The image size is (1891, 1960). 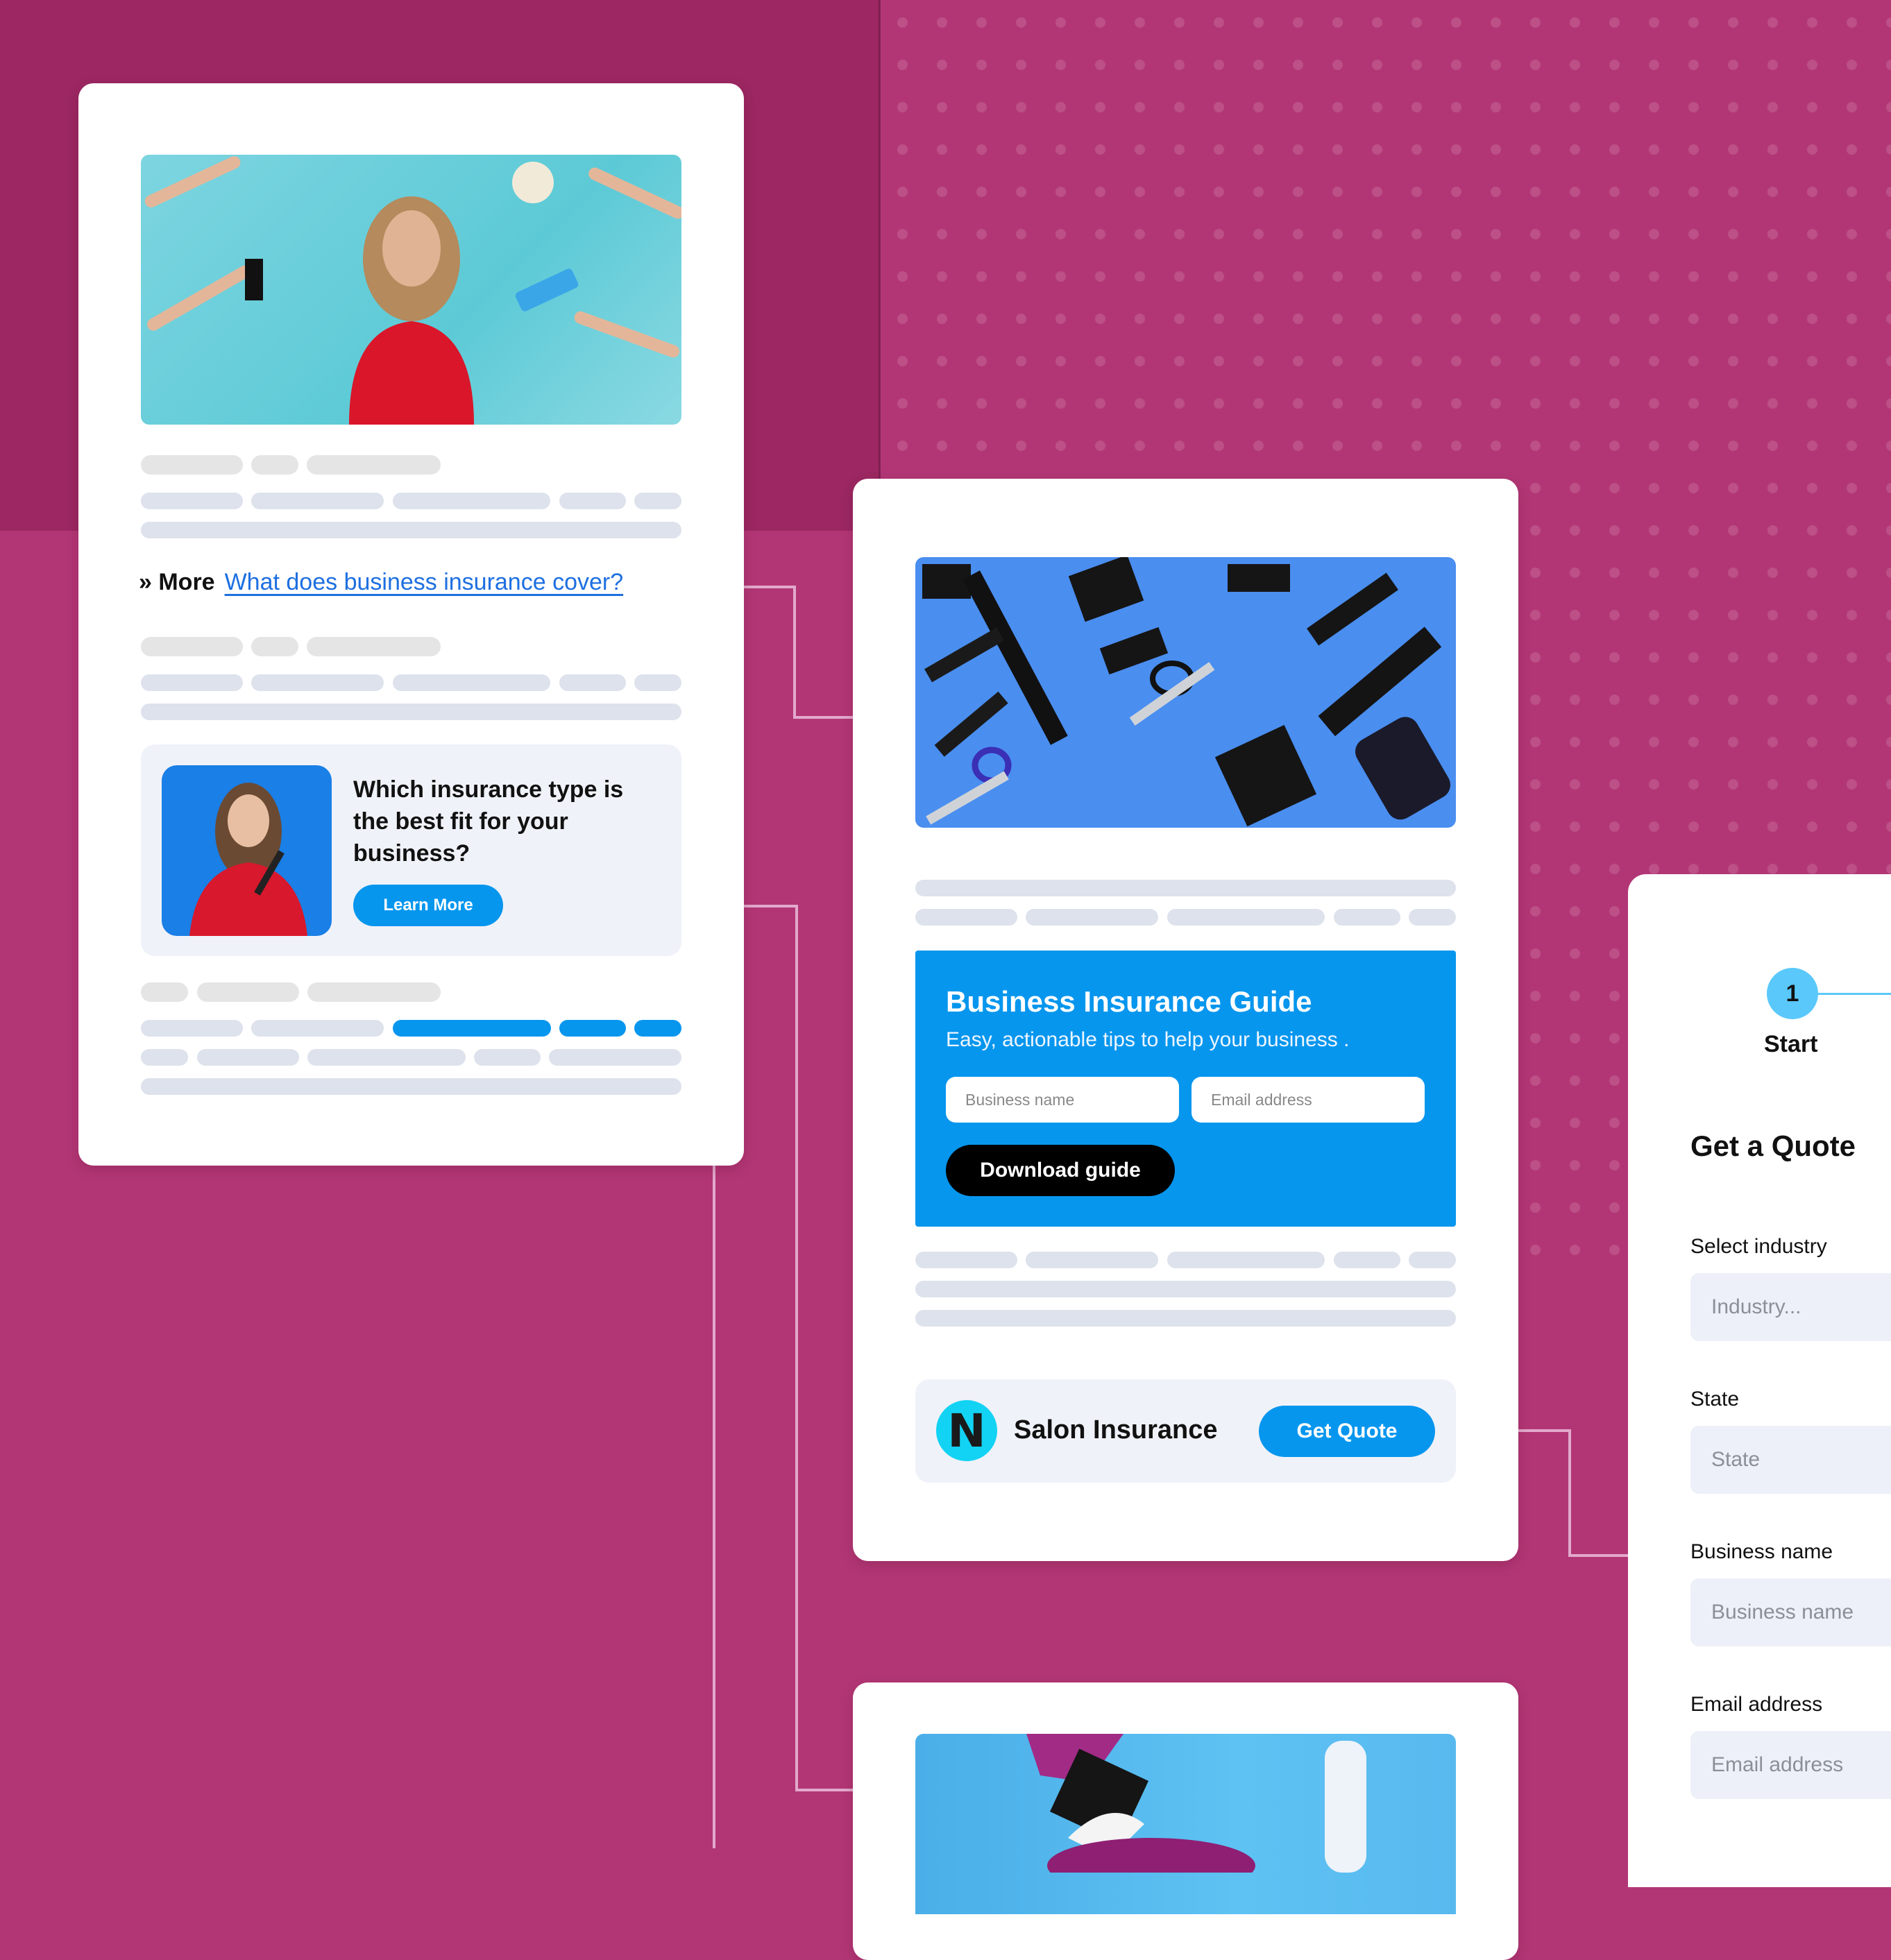 What do you see at coordinates (1186, 692) in the screenshot?
I see `hair-tools-flatlay-photo` at bounding box center [1186, 692].